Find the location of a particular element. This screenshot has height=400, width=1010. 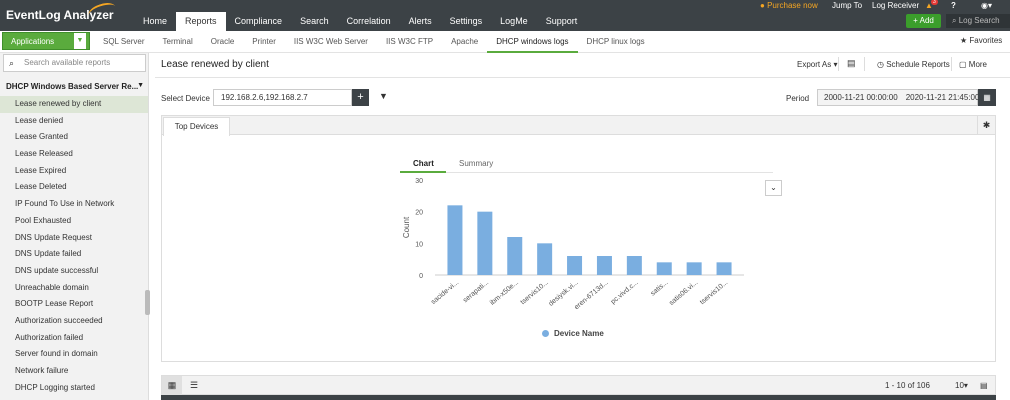

report-pdf-icon: ▤ is located at coordinates (851, 63).